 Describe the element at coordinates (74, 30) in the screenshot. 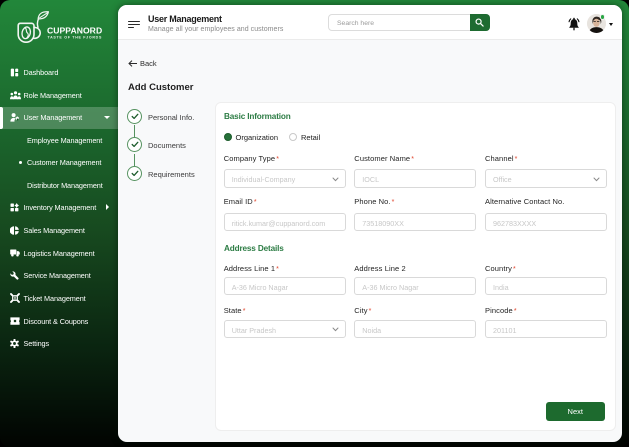

I see `svg-text: CUPPANORD` at that location.